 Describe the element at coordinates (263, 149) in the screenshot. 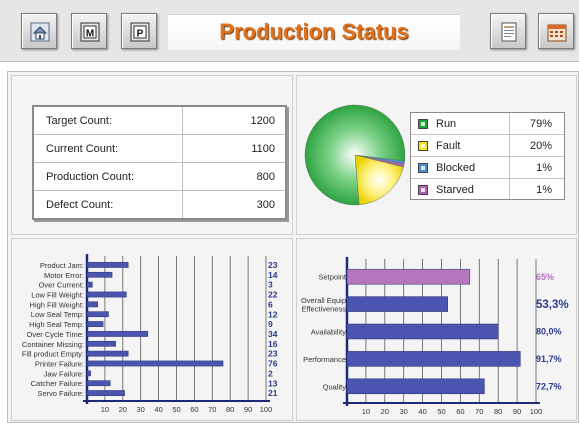

I see `current-count-value: 1100` at that location.